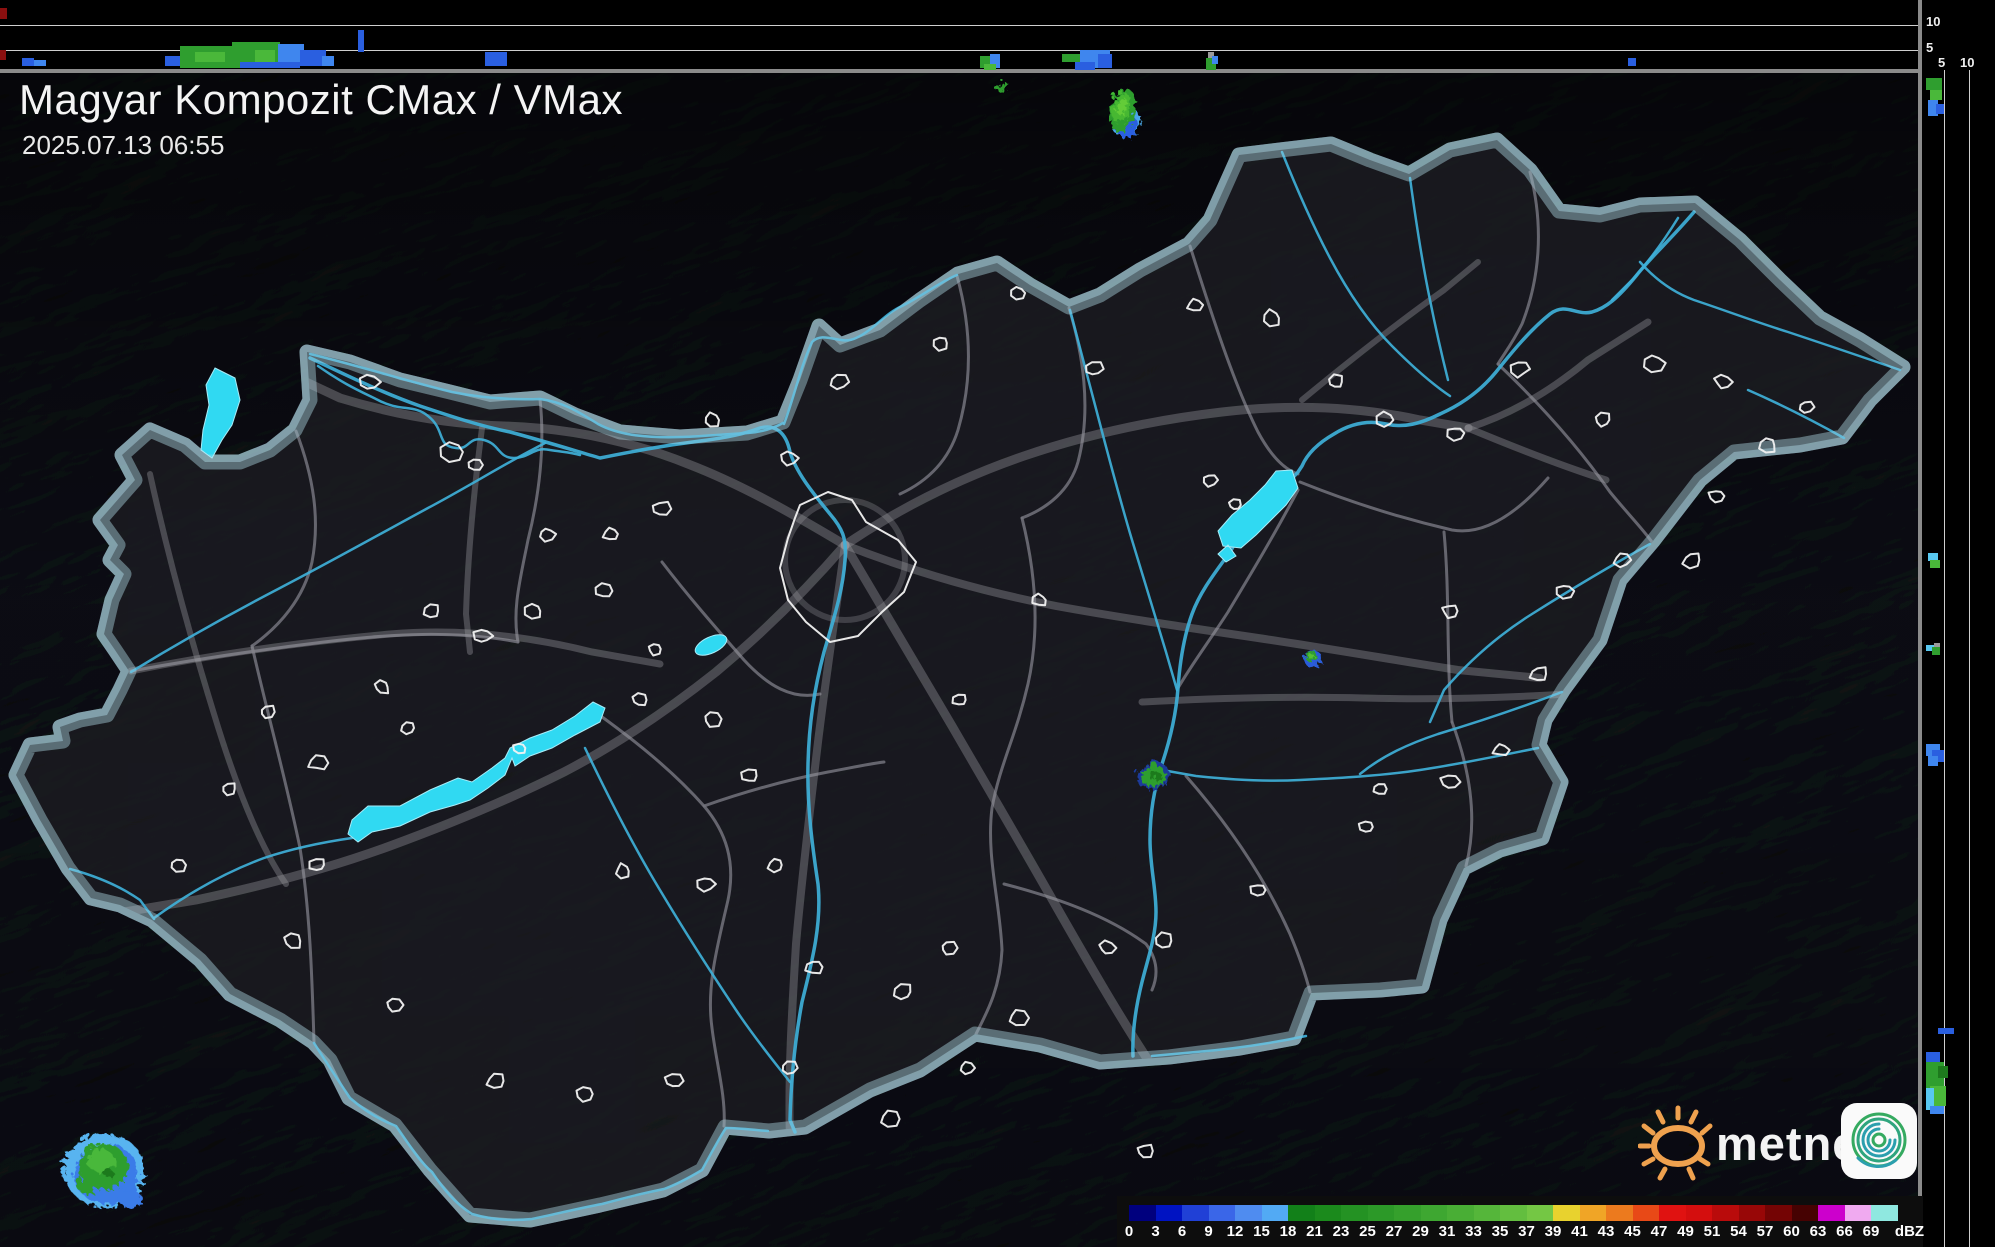  What do you see at coordinates (1288, 1231) in the screenshot?
I see `legend-tick-label: 18` at bounding box center [1288, 1231].